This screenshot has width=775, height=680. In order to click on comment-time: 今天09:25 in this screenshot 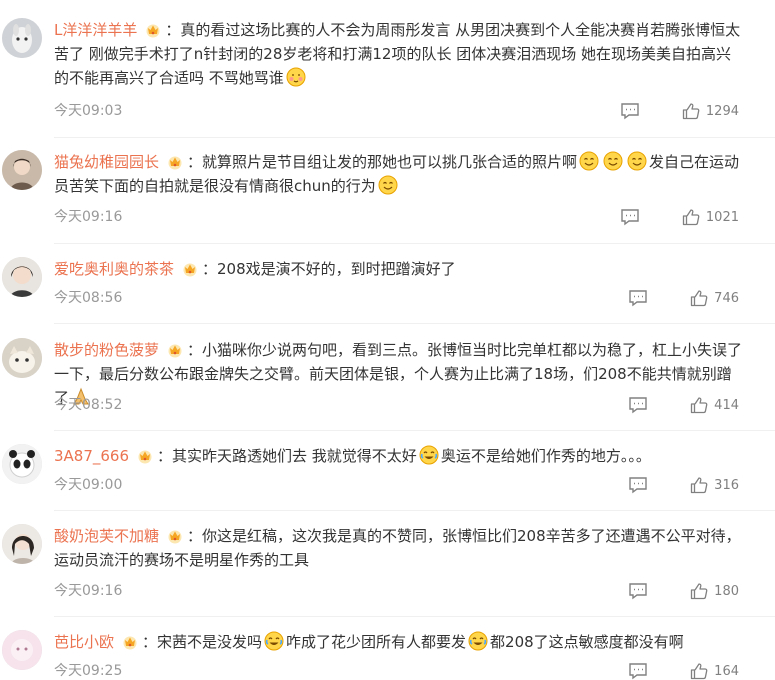, I will do `click(88, 671)`.